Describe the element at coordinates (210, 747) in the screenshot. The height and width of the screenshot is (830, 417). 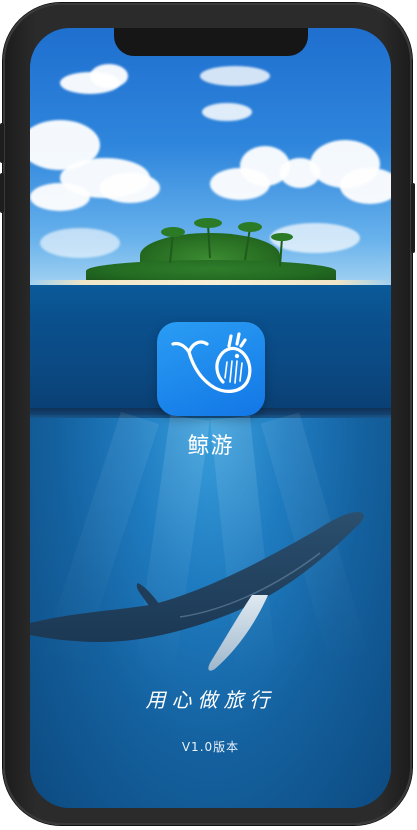
I see `version-label: V1.0版本` at that location.